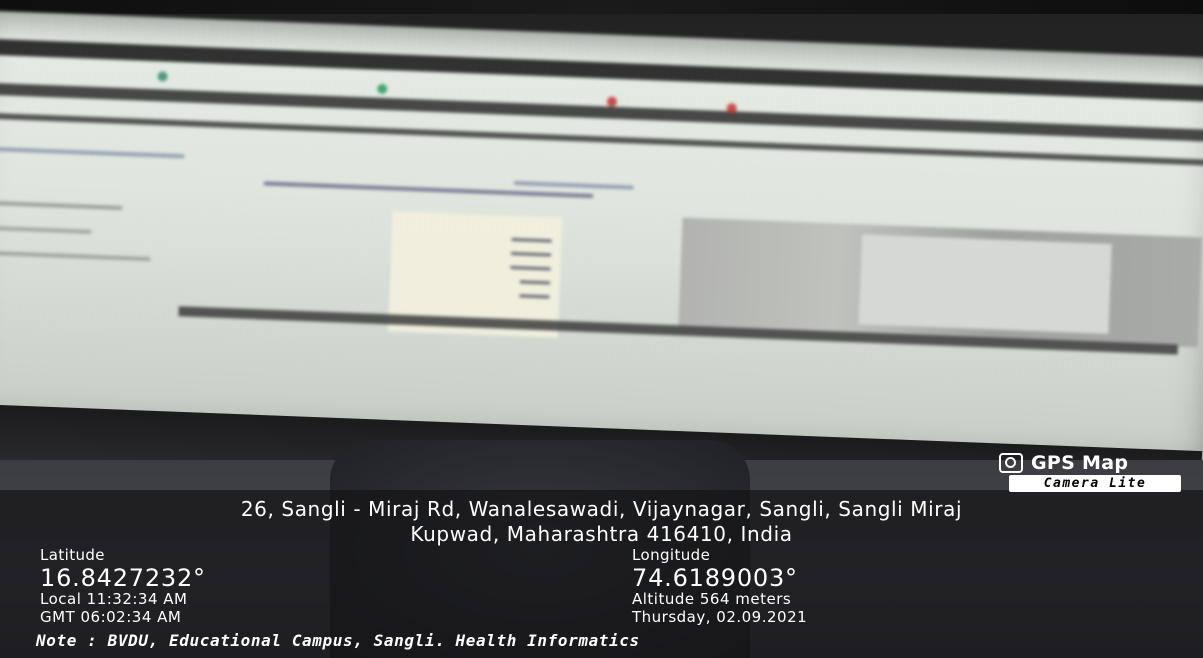 This screenshot has width=1203, height=658. I want to click on address-line-2: Kupwad, Maharashtra 416410, India, so click(601, 534).